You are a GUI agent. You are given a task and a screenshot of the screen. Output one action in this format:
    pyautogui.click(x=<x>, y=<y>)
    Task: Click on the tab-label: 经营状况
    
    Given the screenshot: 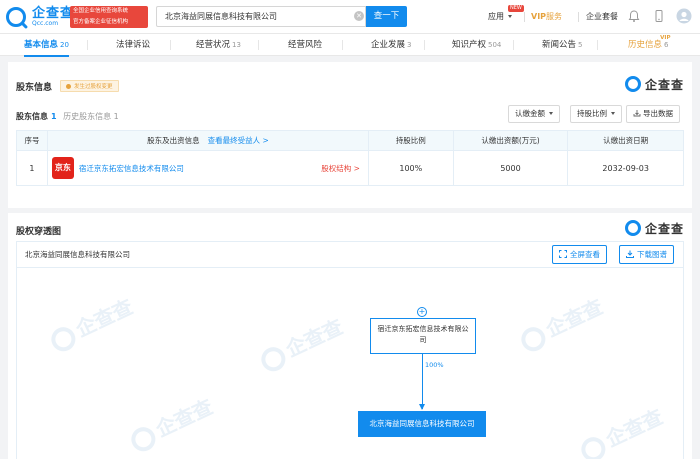 What is the action you would take?
    pyautogui.click(x=213, y=45)
    